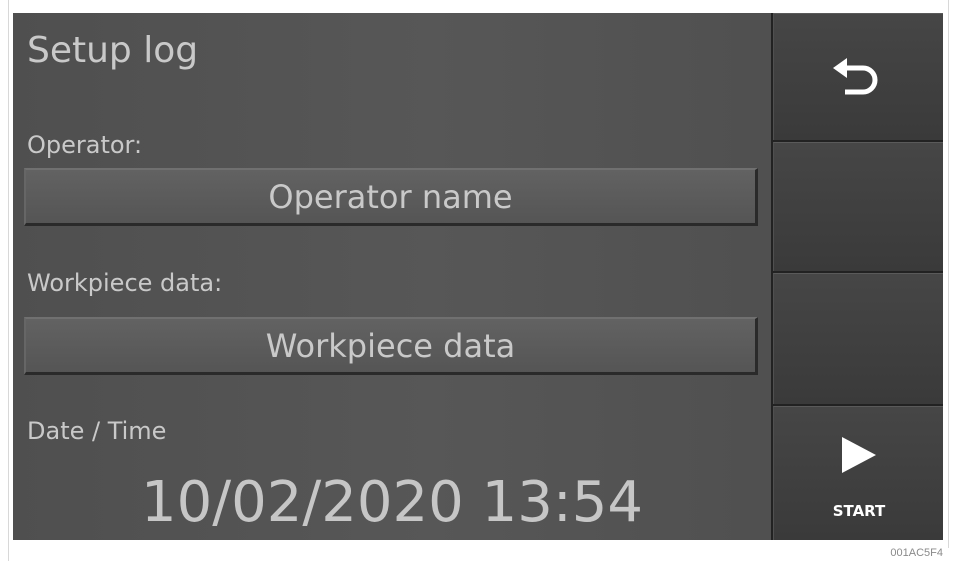 This screenshot has height=561, width=957. I want to click on page-title: Setup log, so click(113, 50).